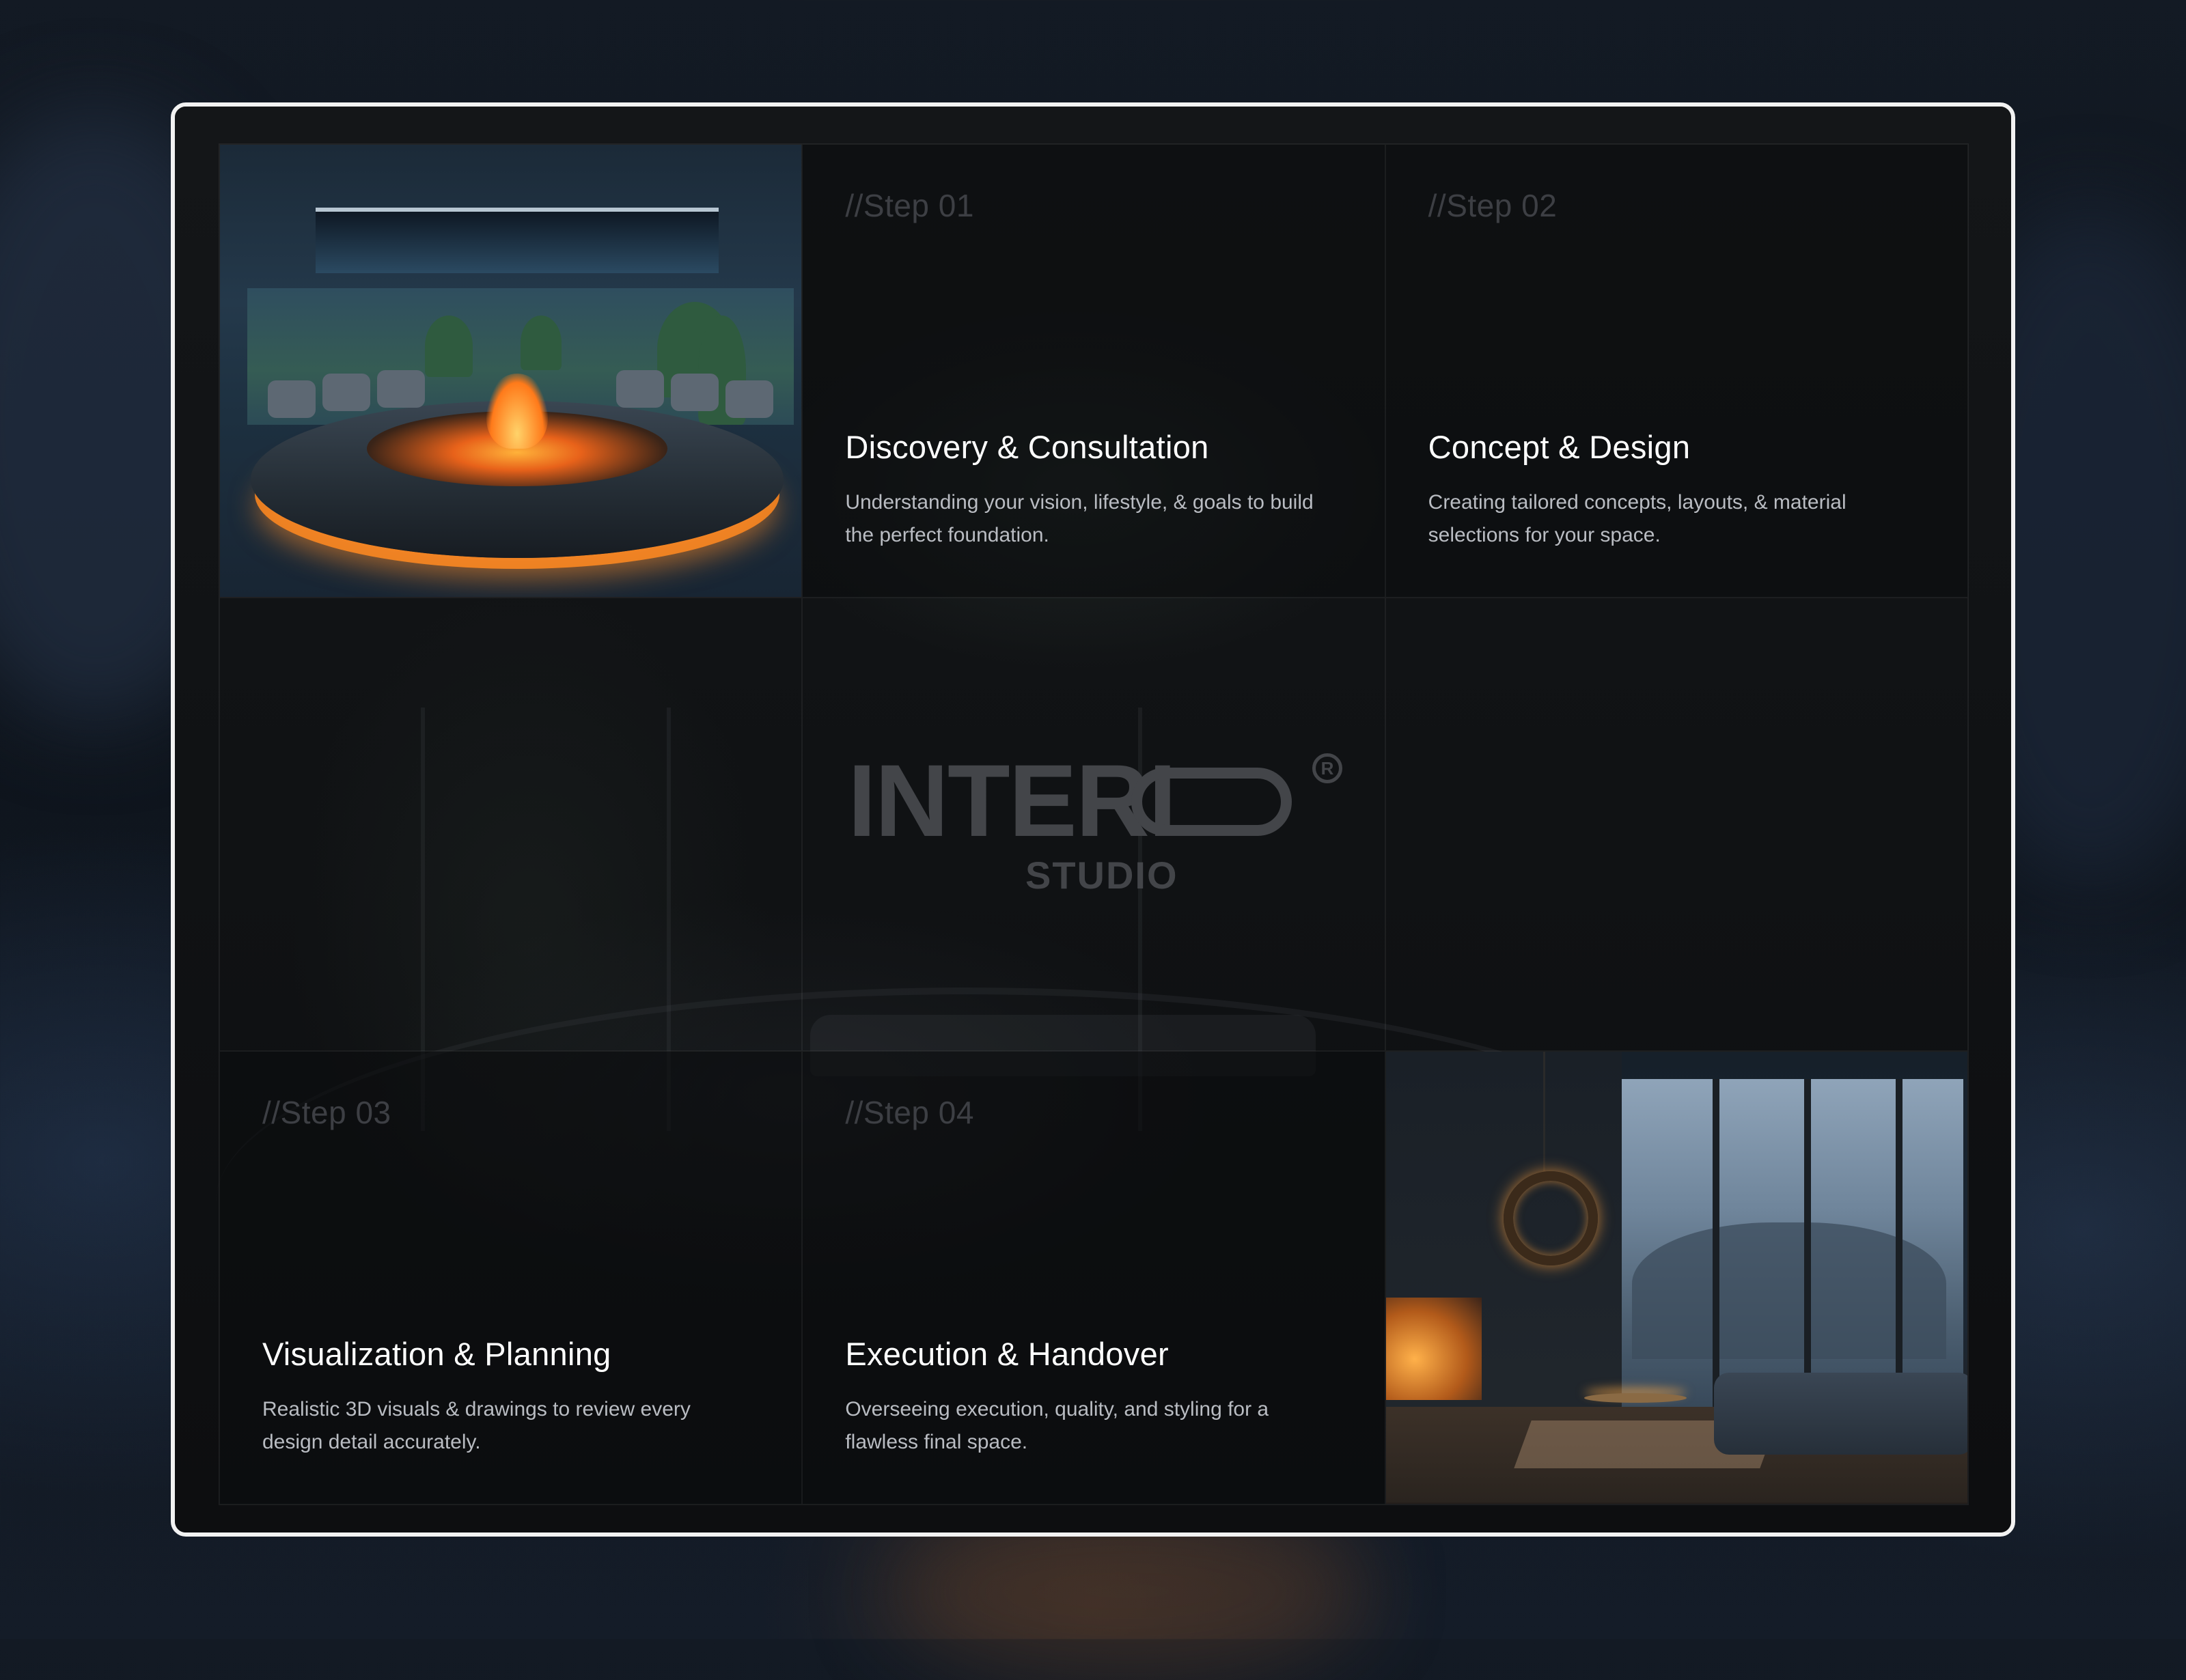 The image size is (2186, 1680). What do you see at coordinates (1012, 800) in the screenshot?
I see `logo-wordmark: INTERI` at bounding box center [1012, 800].